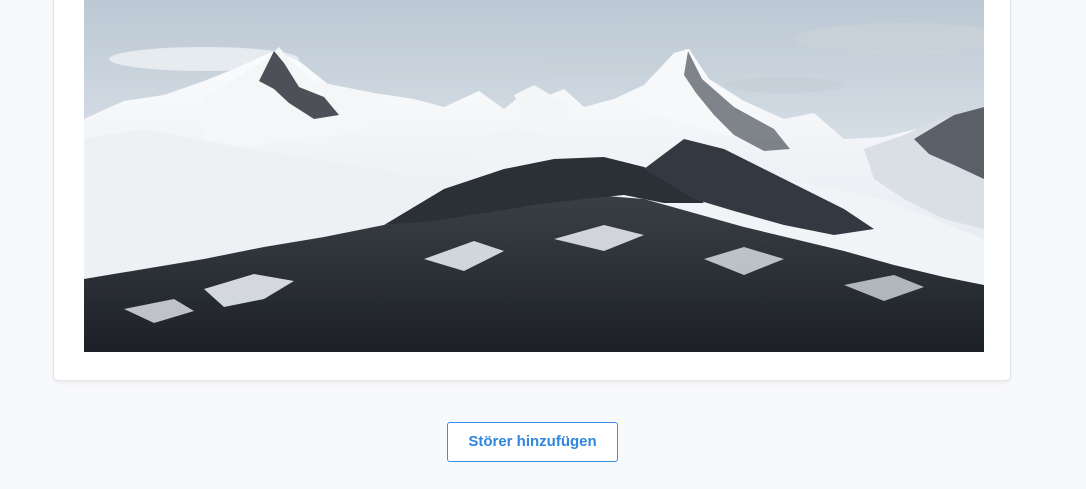 This screenshot has width=1086, height=489. I want to click on add-disruptor-button: Störer hinzufügen, so click(532, 442).